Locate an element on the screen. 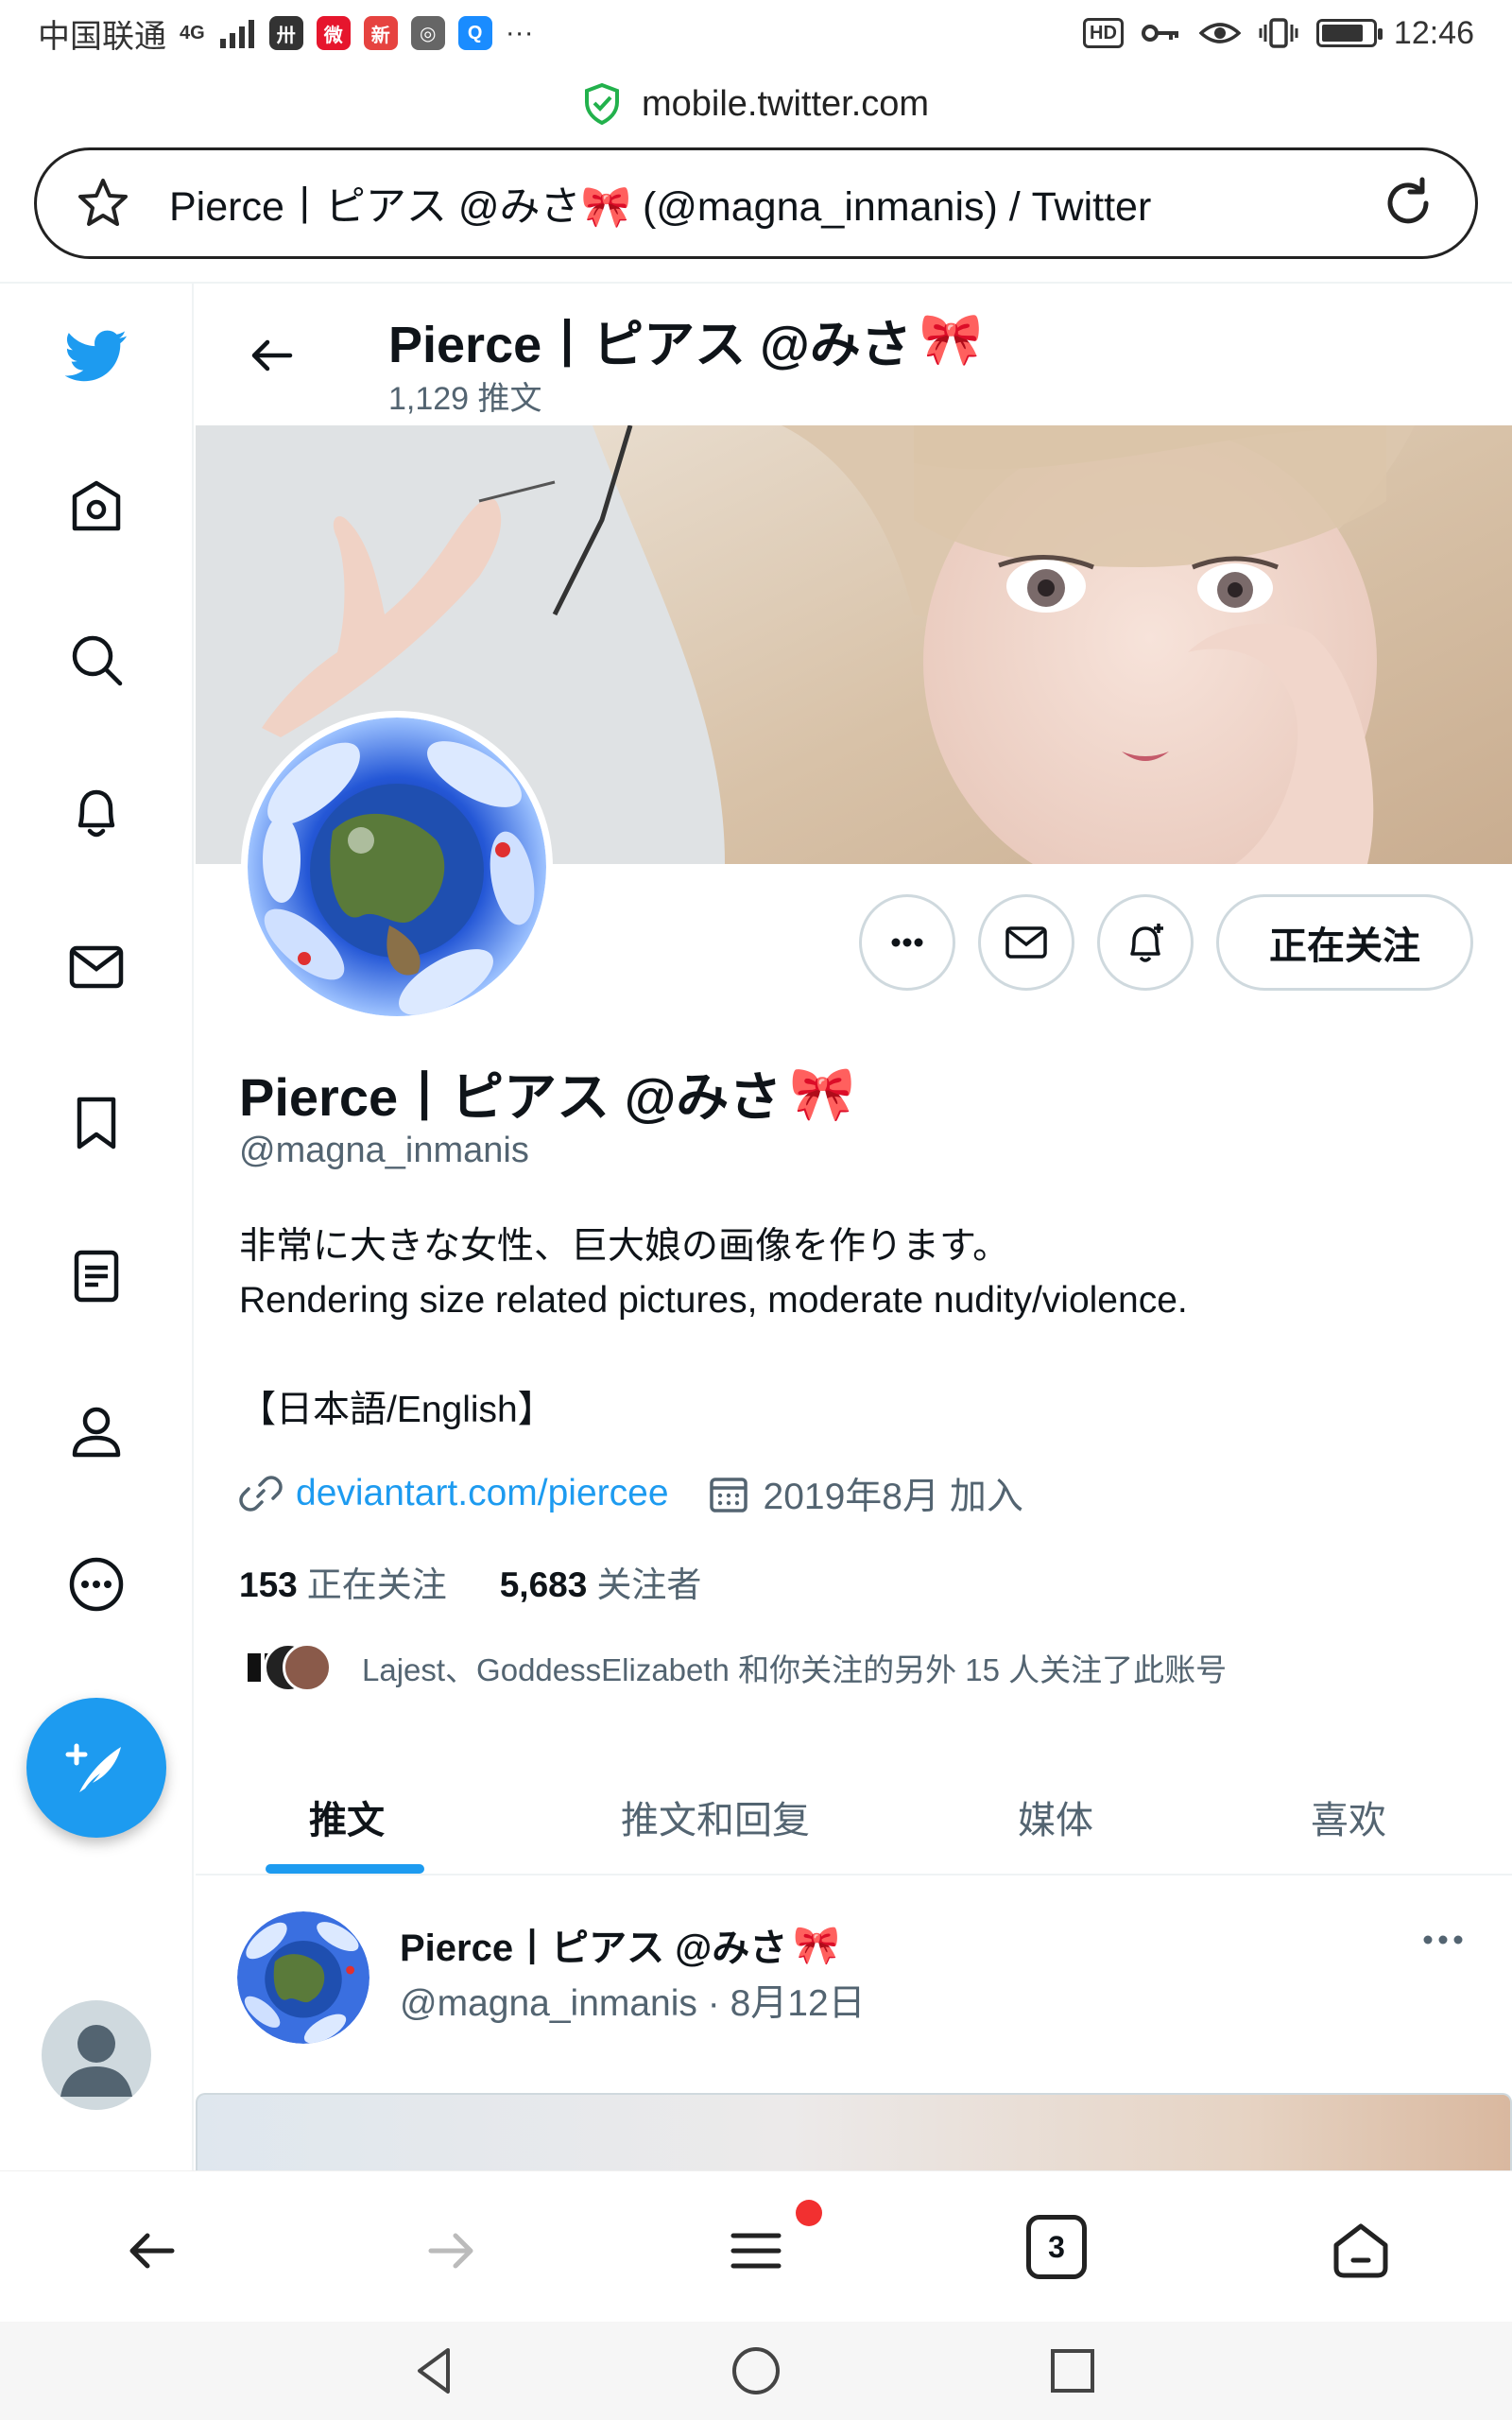 The width and height of the screenshot is (1512, 2420). hd-icon: HD is located at coordinates (1103, 33).